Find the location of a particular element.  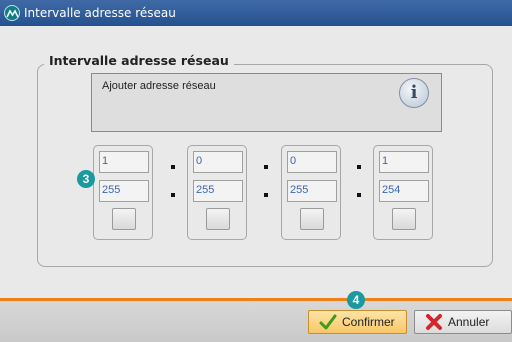

callout-badge-address-range: 3 is located at coordinates (86, 179).